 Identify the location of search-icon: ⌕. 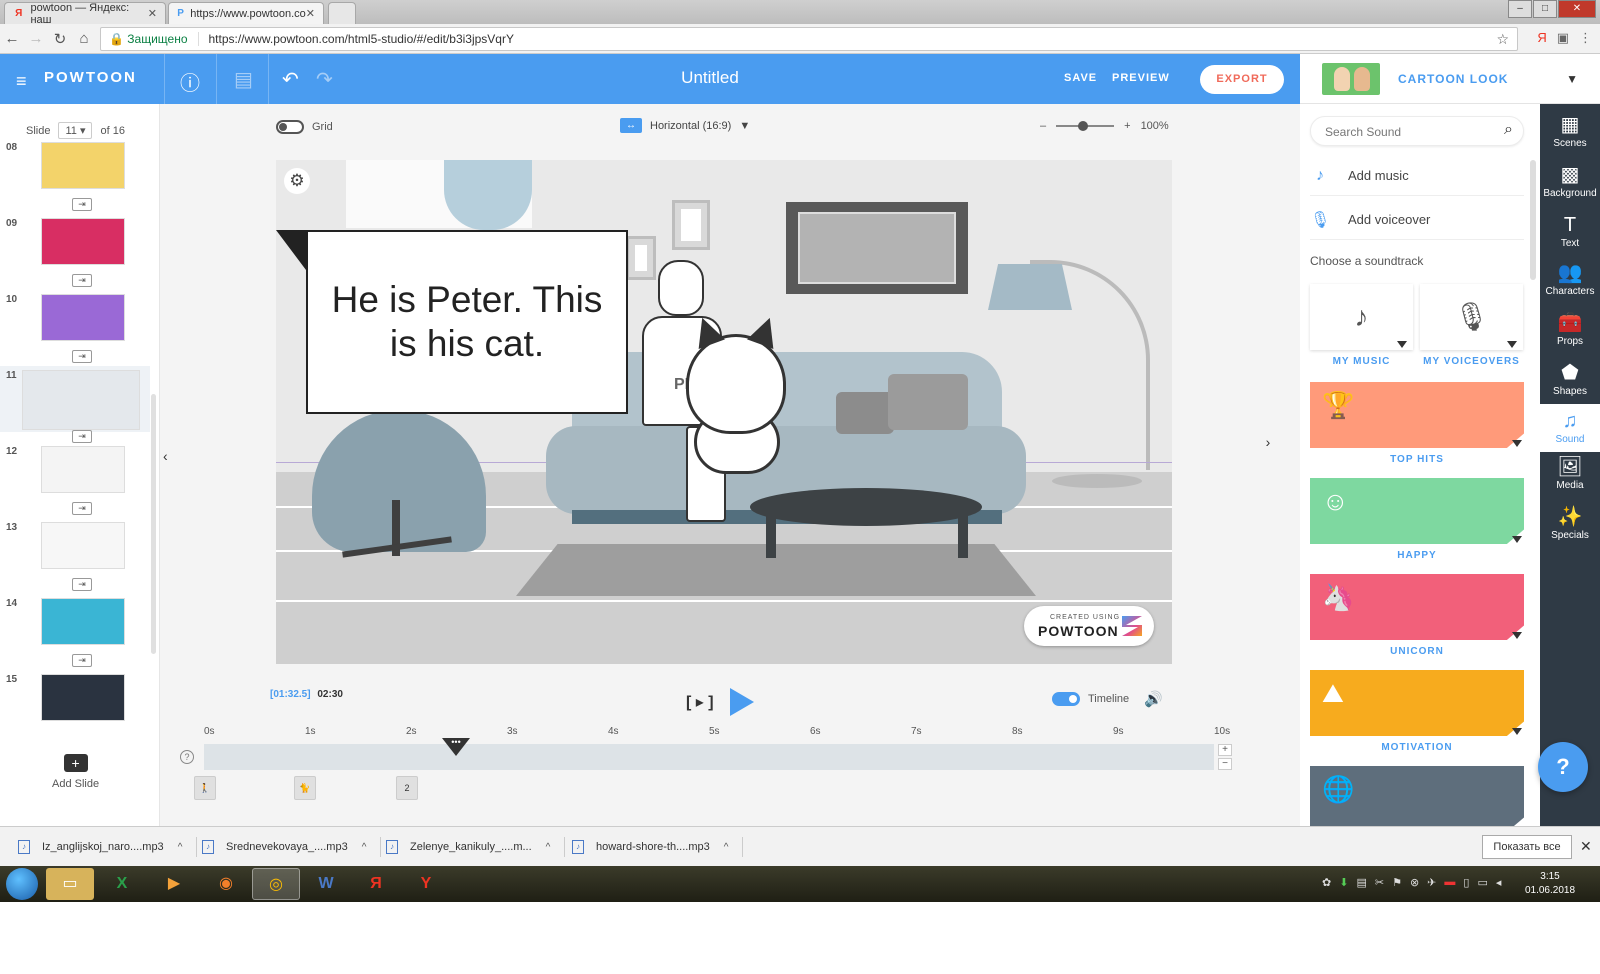
(1508, 130).